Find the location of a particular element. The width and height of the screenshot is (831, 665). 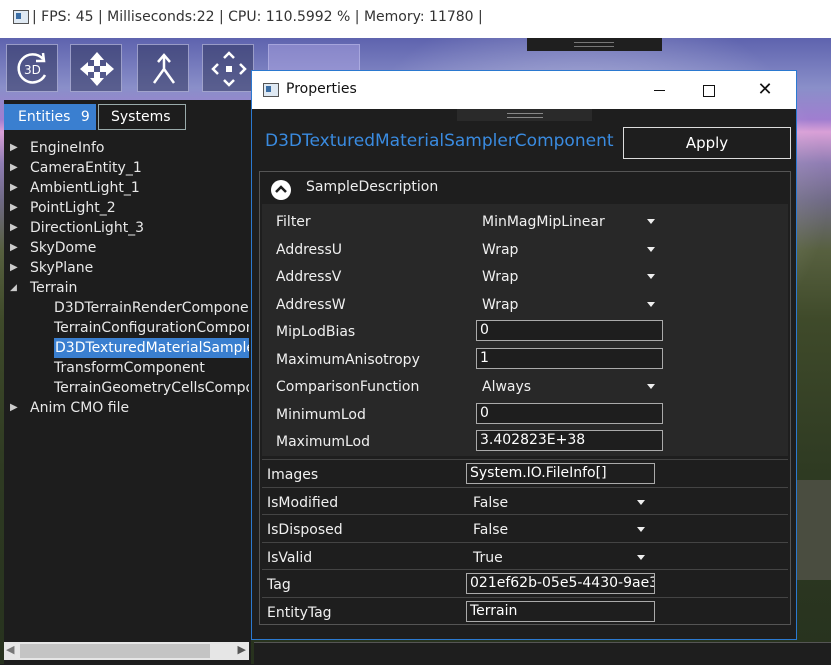

3d-rotate-icon: 3D is located at coordinates (32, 68).